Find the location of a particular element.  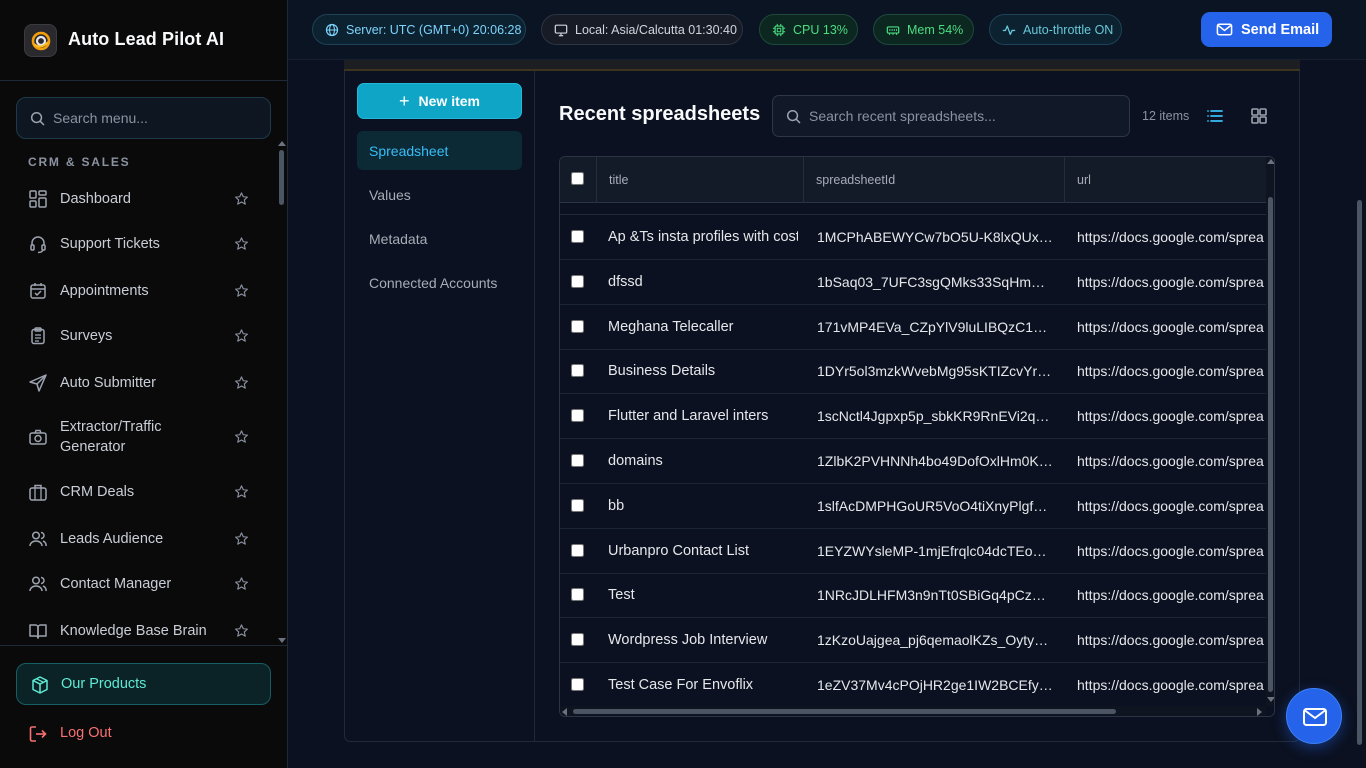

table-scroll-down-icon is located at coordinates (1270, 699).